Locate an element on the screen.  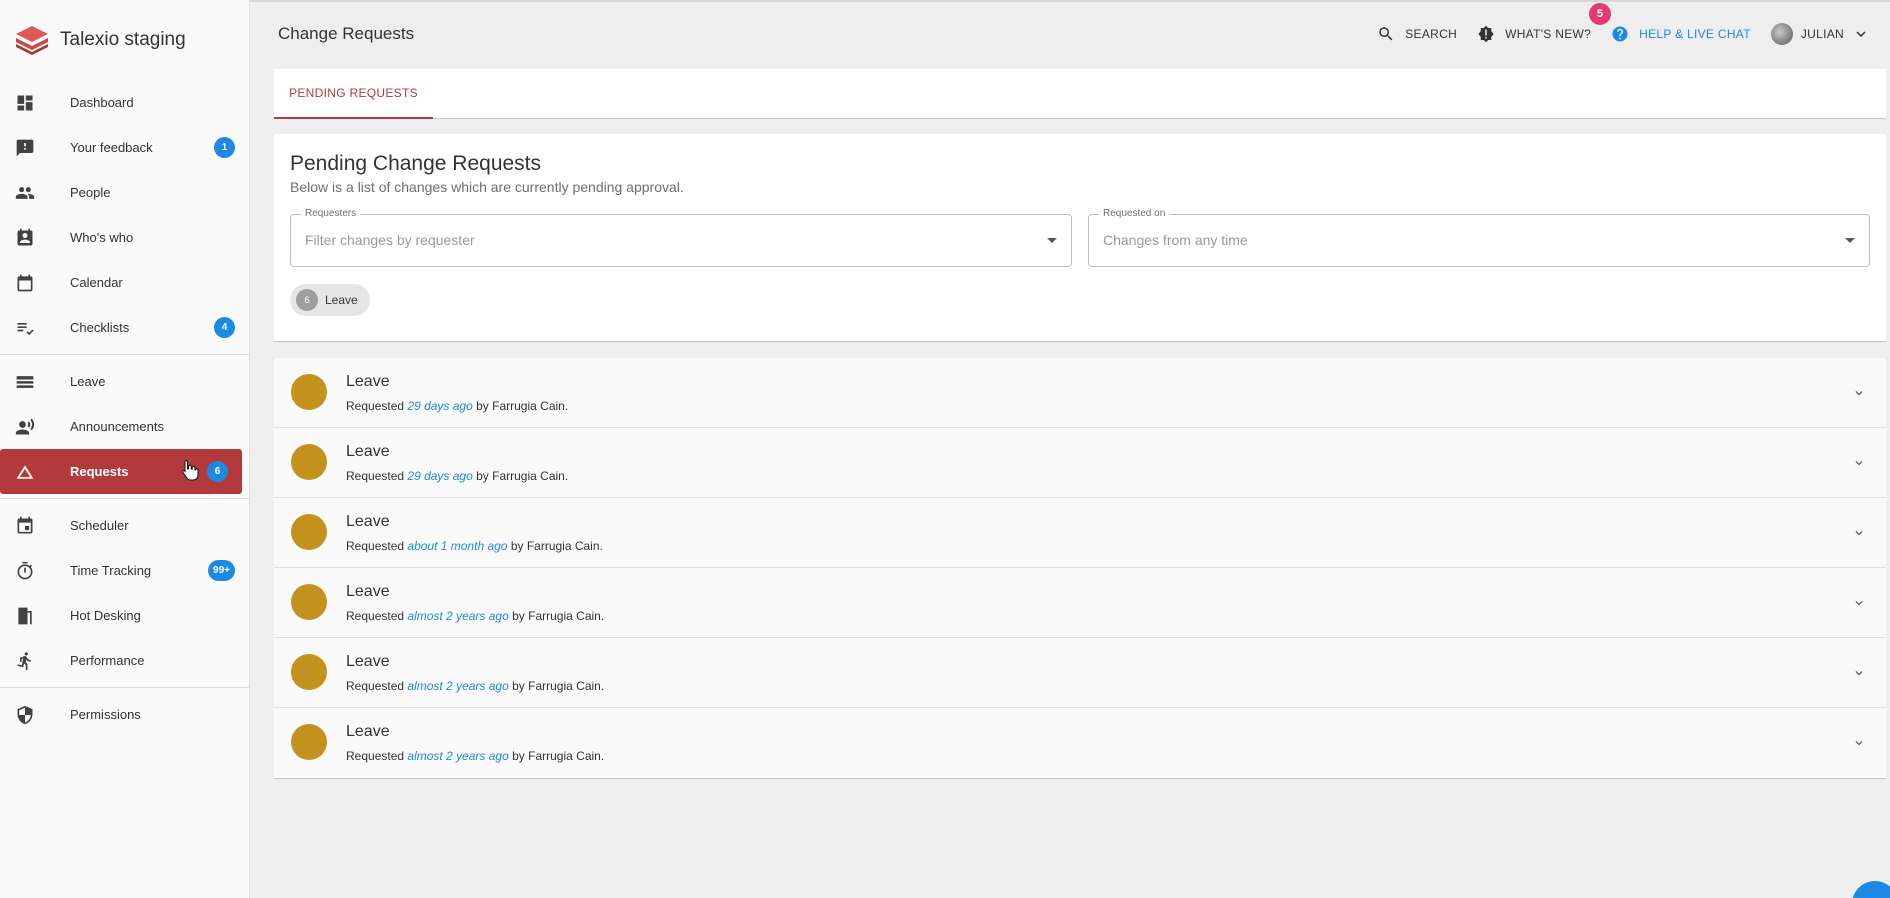
request-meta: Requested 29 days ago by Farrugia Cain. is located at coordinates (457, 406).